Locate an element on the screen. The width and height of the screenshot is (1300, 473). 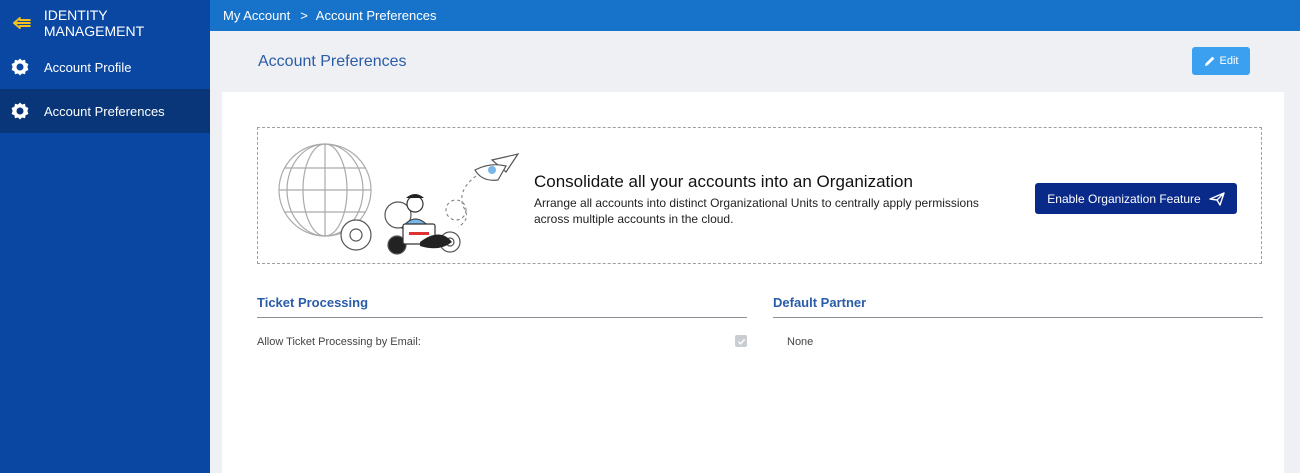
breadcrumb: My Account > Account Preferences is located at coordinates (755, 15).